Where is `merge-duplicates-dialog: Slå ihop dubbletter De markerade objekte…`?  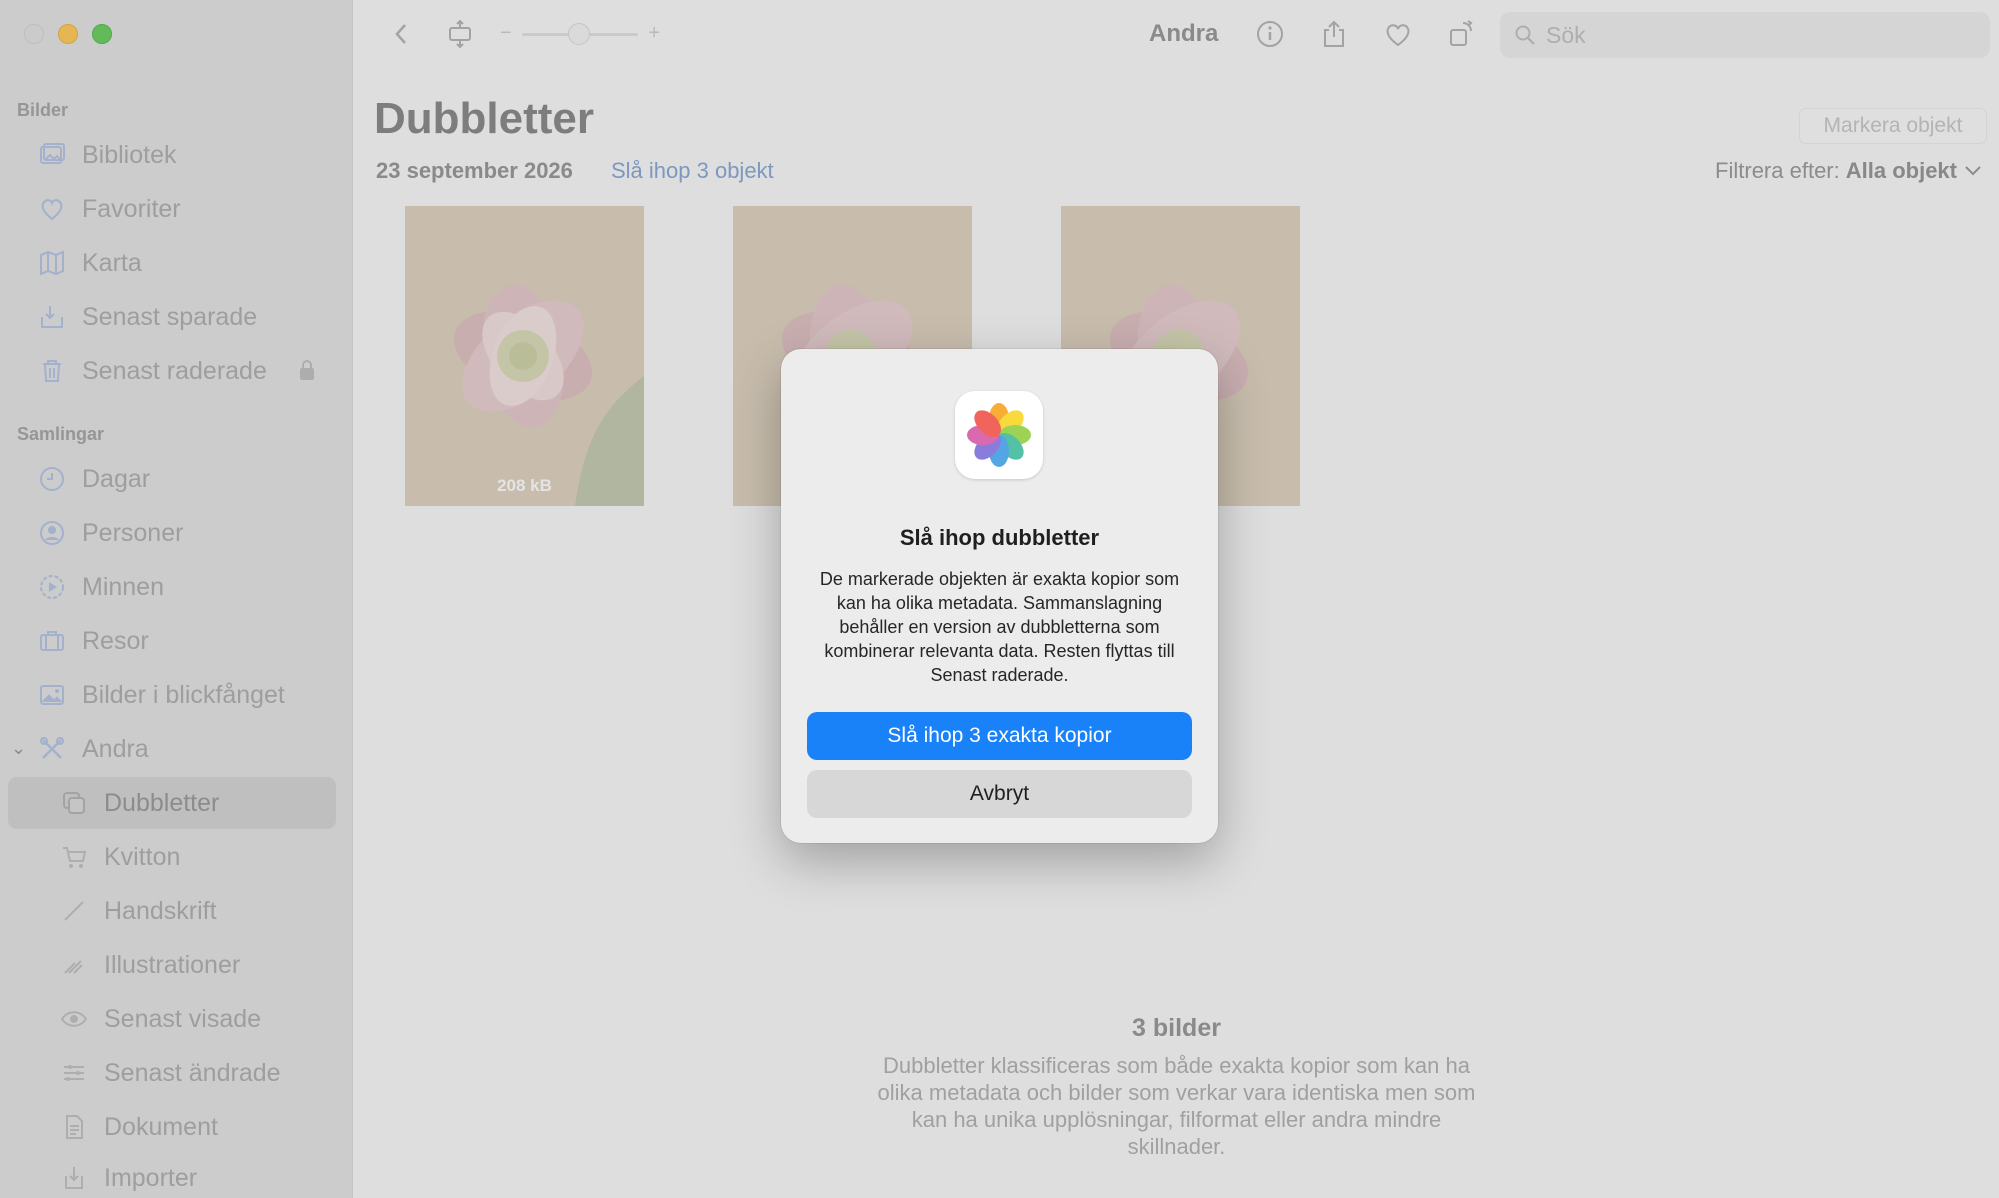
merge-duplicates-dialog: Slå ihop dubbletter De markerade objekte… is located at coordinates (999, 596).